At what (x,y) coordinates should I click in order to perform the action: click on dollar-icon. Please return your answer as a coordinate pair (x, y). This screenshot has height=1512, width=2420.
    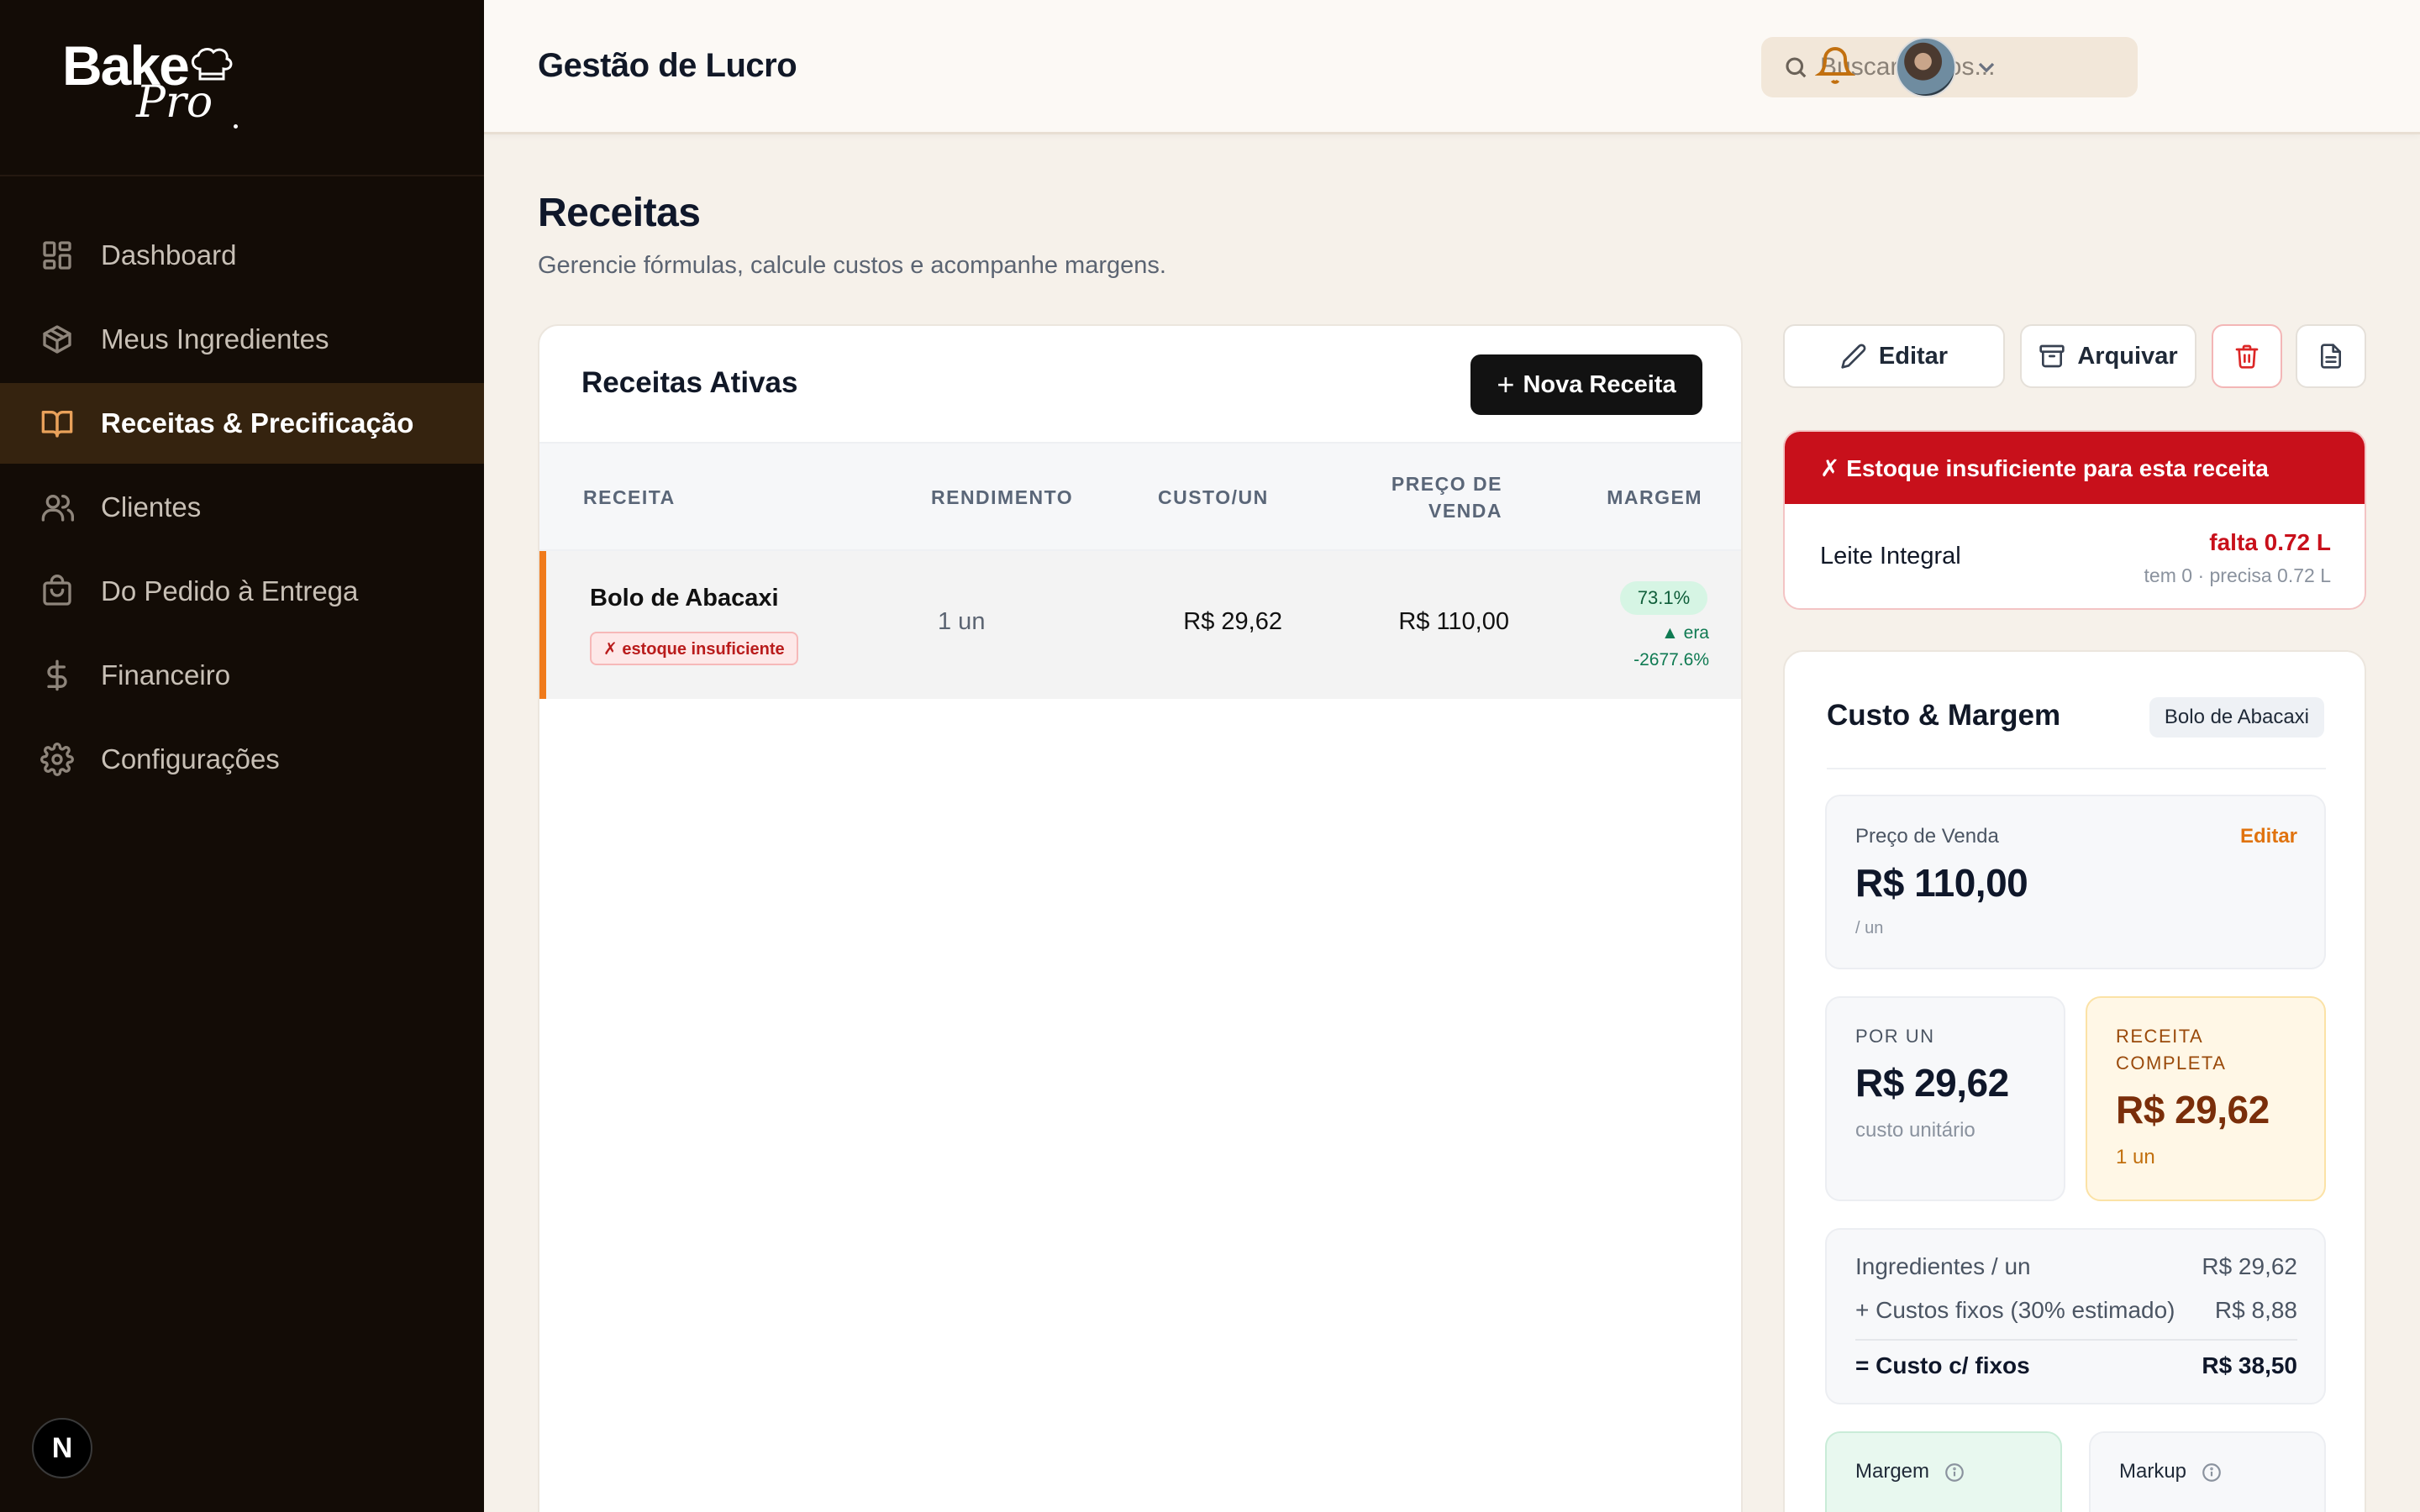
    Looking at the image, I should click on (57, 675).